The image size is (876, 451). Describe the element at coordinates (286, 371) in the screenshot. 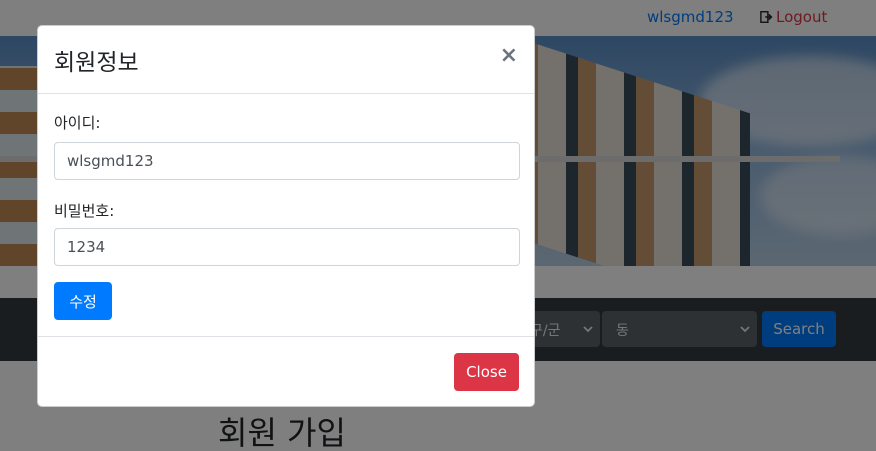

I see `modal-footer: Close` at that location.